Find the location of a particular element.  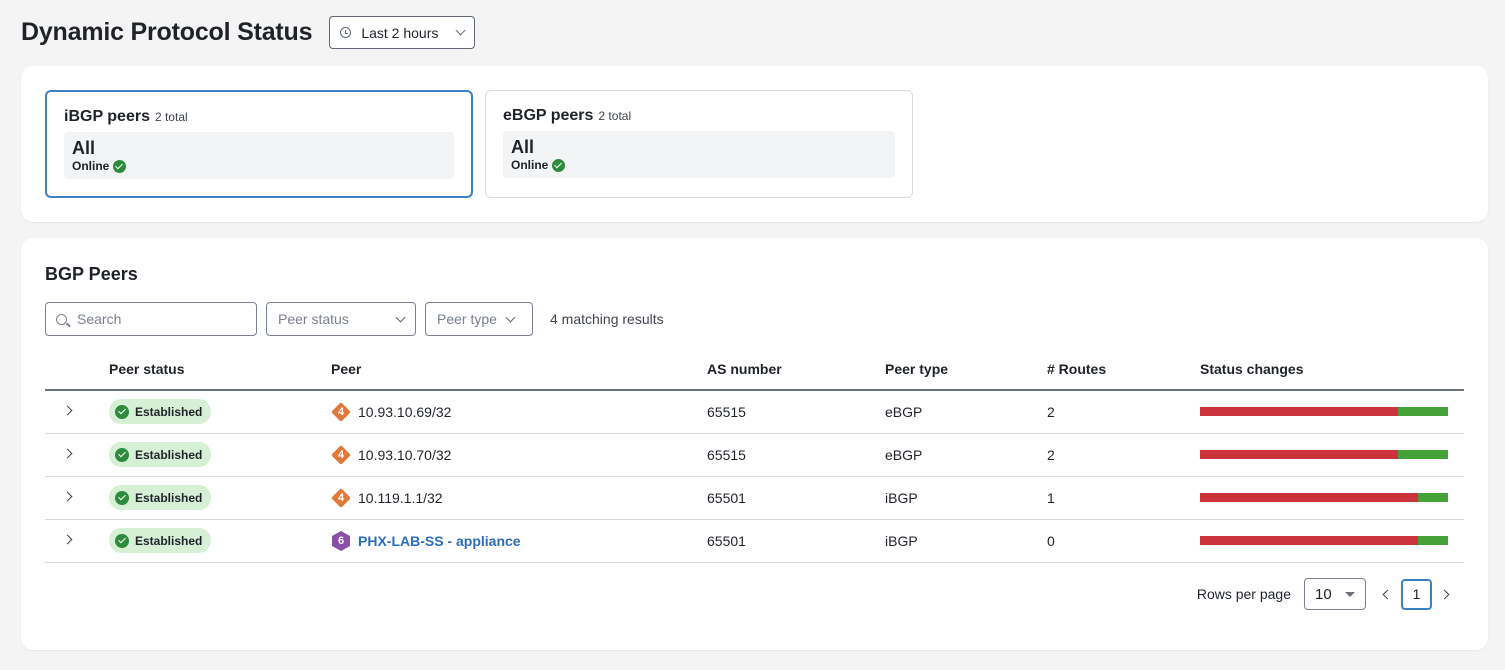

peer-type-cell: iBGP is located at coordinates (966, 498).